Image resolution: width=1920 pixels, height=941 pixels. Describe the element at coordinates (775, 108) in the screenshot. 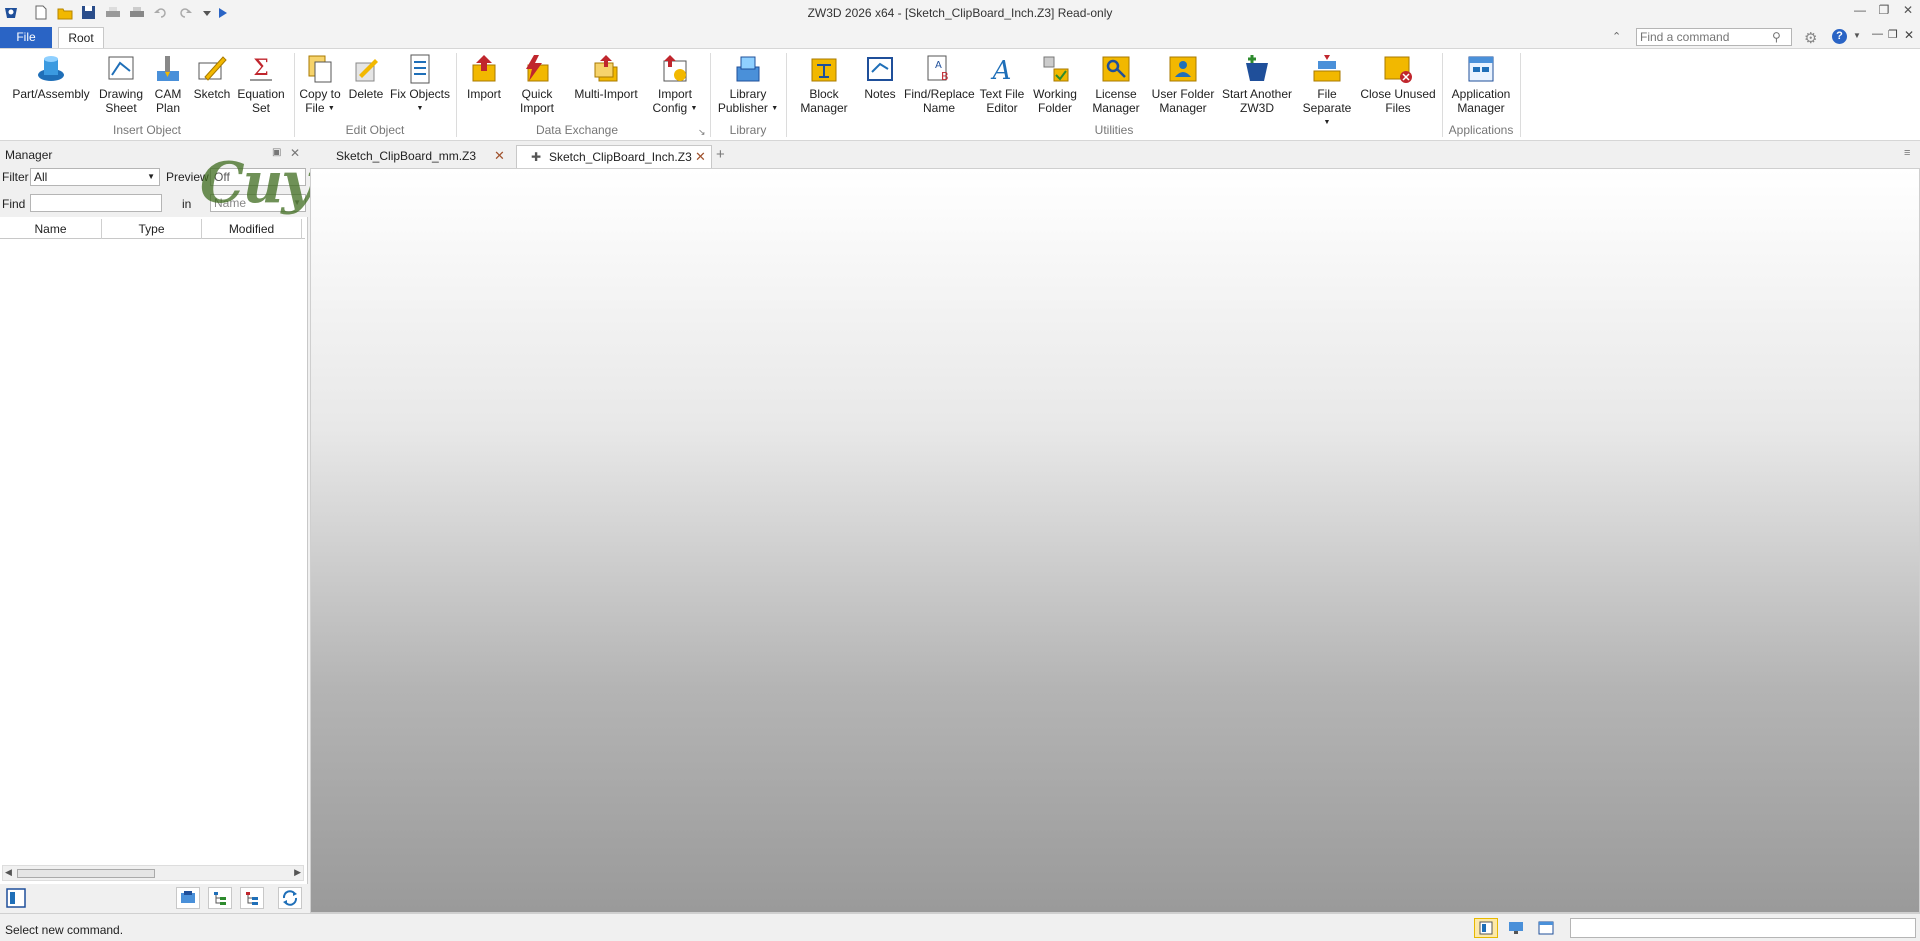

I see `library-publisher-dropdown-icon: ▼` at that location.